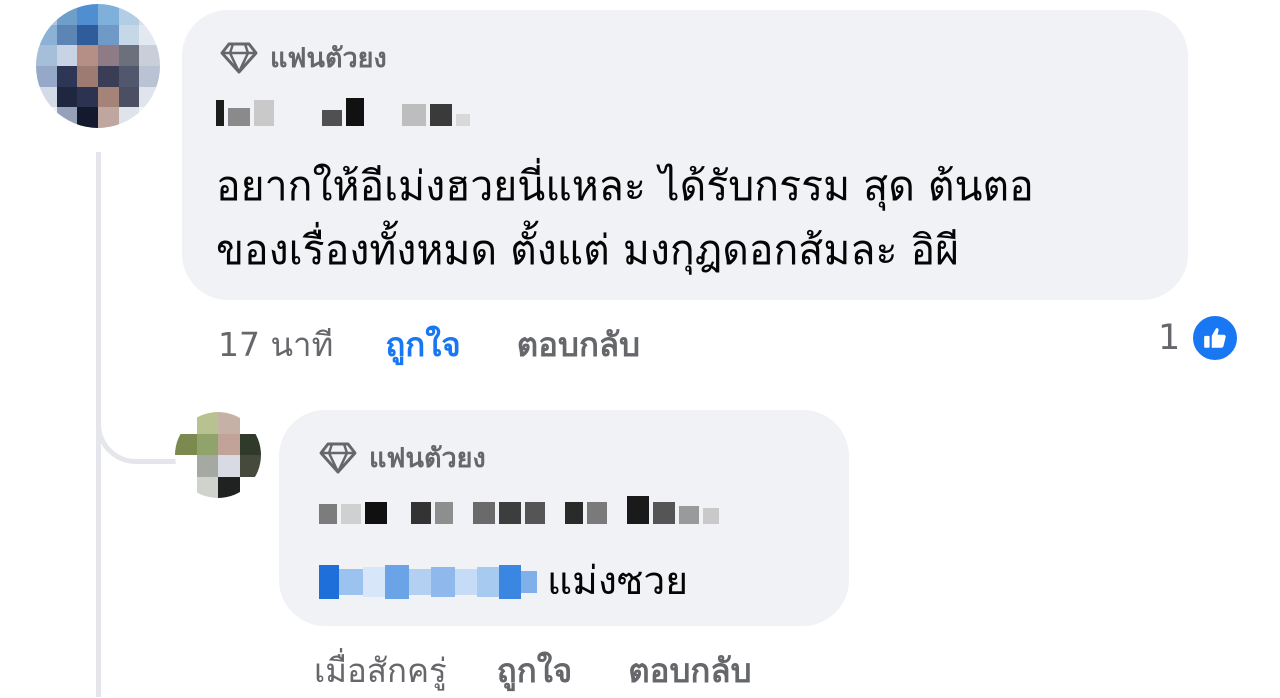 The image size is (1280, 698). I want to click on replier-name-redacted, so click(519, 510).